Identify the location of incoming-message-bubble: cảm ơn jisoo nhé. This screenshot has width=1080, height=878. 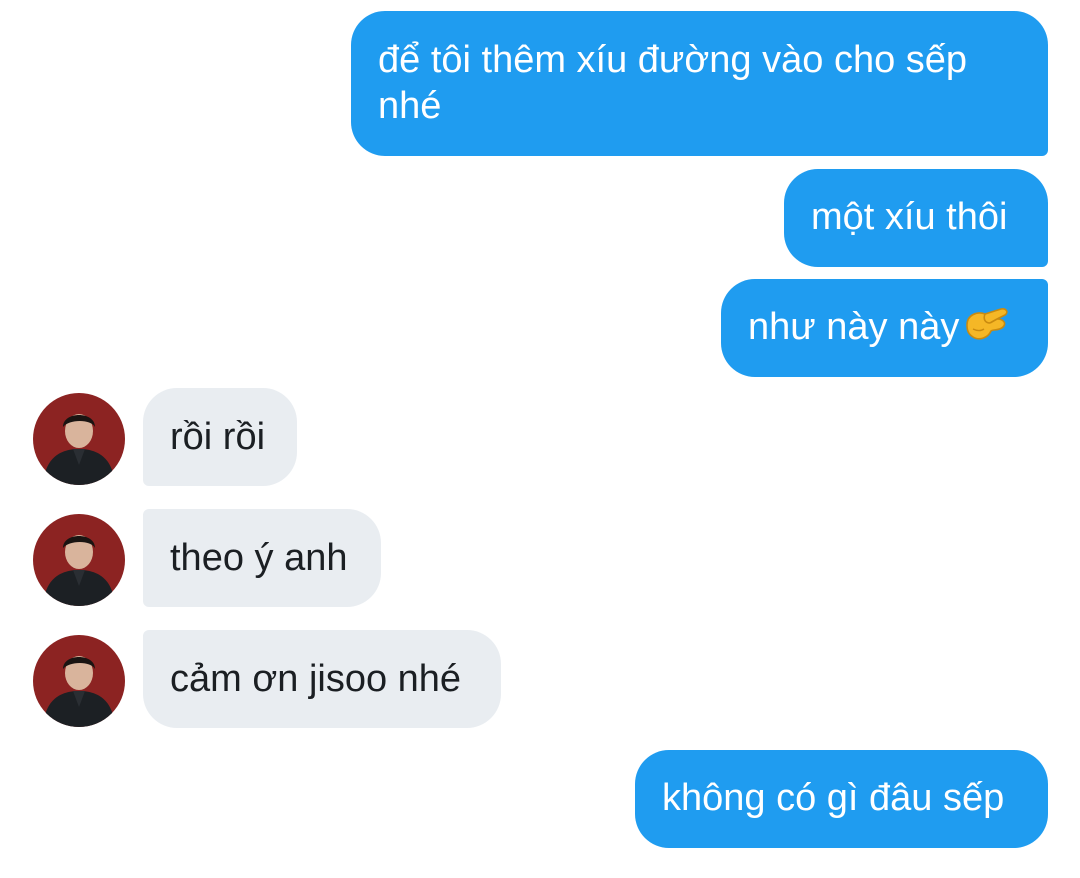
(322, 679).